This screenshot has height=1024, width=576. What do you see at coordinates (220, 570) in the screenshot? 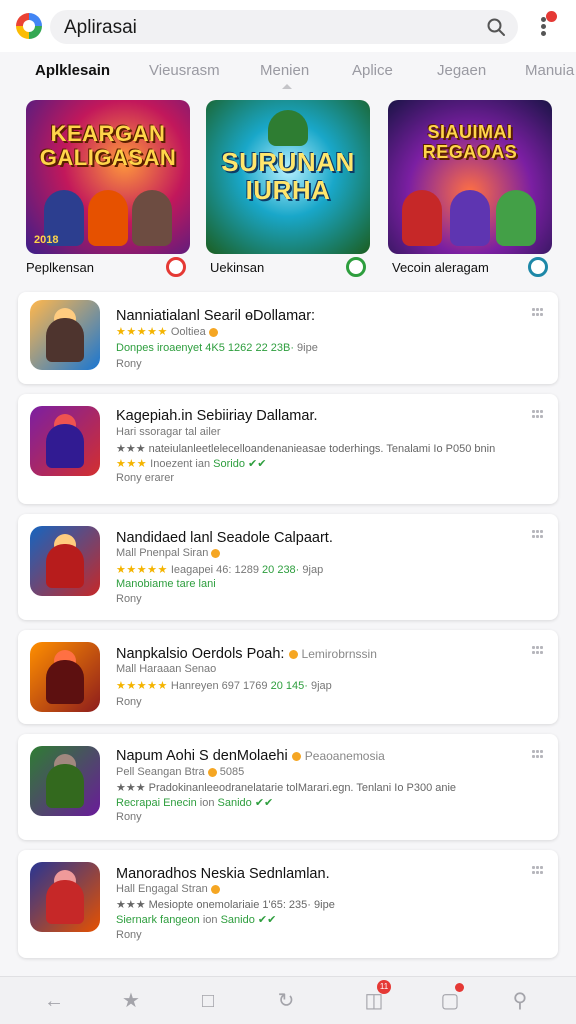
I see `app-meta-line: ★★★★★ Ieagapei 46: 1289 20 238· 9jap` at bounding box center [220, 570].